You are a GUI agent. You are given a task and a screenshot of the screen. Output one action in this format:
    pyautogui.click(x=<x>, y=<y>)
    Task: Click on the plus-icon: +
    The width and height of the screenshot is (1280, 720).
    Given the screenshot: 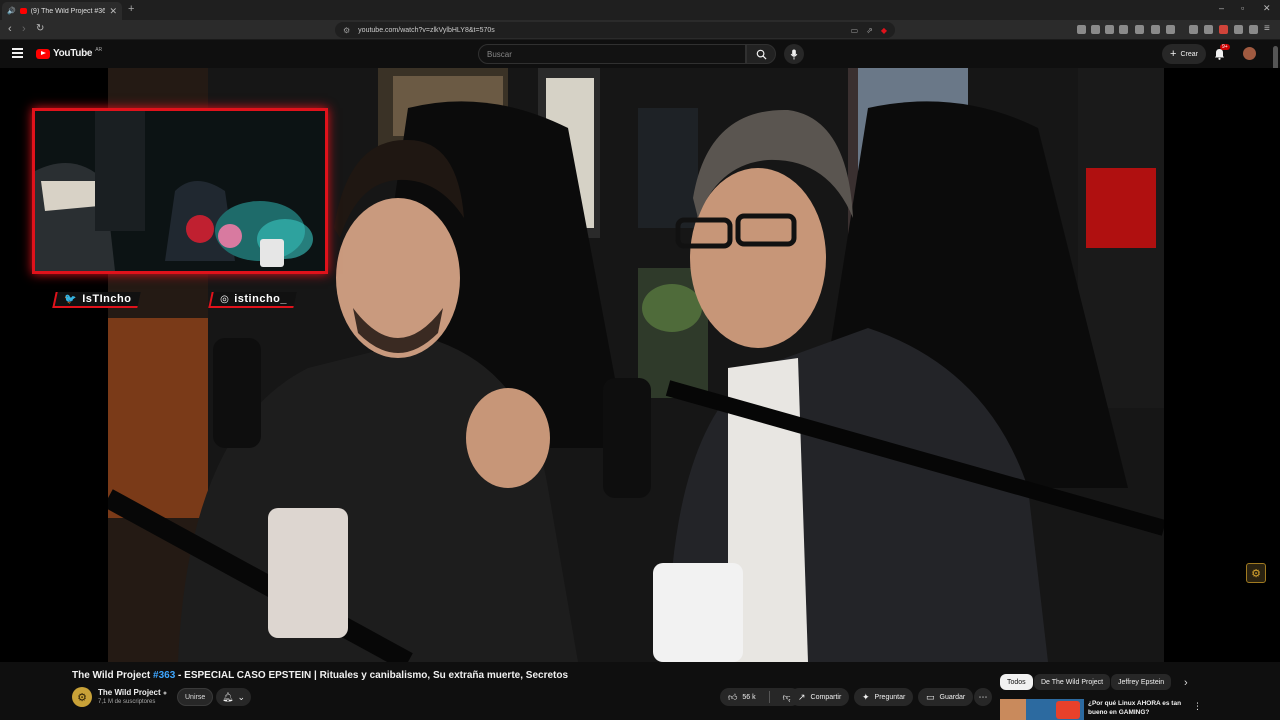 What is the action you would take?
    pyautogui.click(x=1173, y=54)
    